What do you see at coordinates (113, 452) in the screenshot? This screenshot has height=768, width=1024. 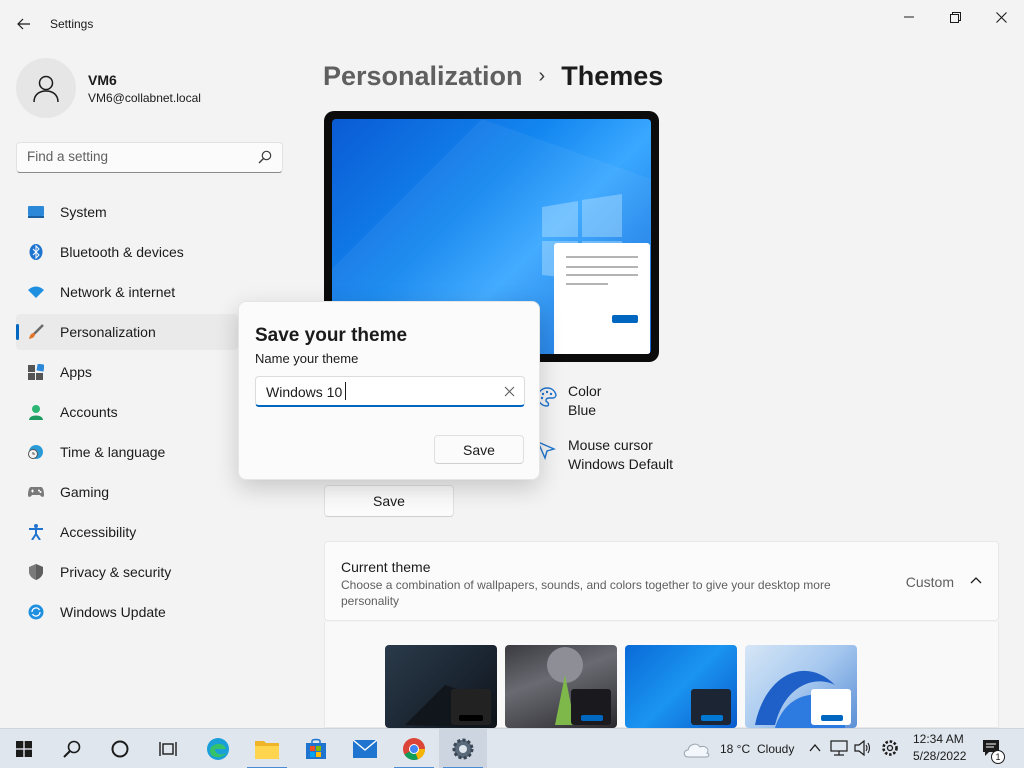 I see `sidebar-item-label: Time & language` at bounding box center [113, 452].